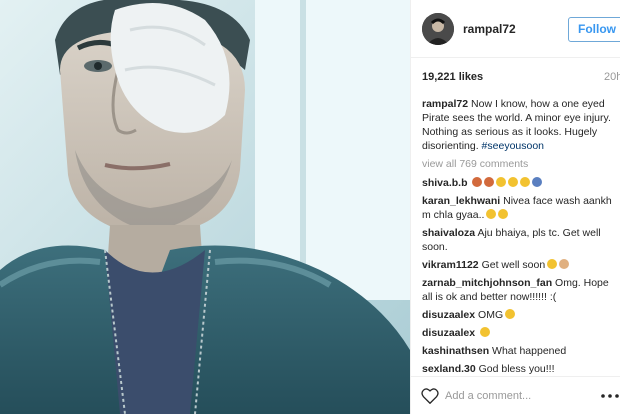  I want to click on follow-button: Follow, so click(594, 29).